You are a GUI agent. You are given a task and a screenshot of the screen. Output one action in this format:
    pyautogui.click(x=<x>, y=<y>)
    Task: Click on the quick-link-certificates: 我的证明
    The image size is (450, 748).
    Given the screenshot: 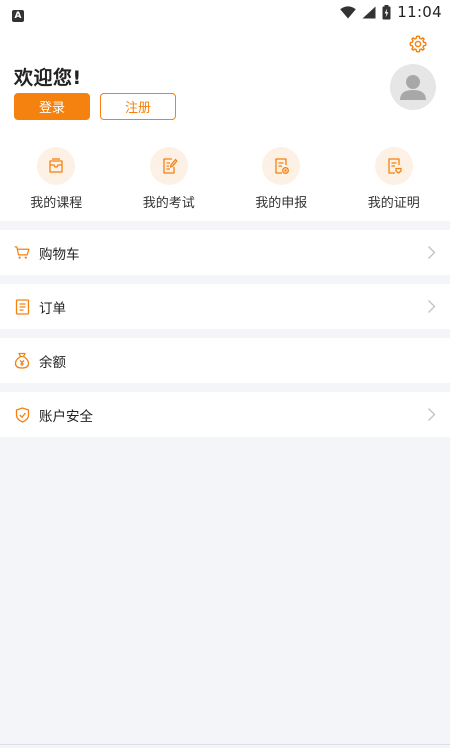 What is the action you would take?
    pyautogui.click(x=394, y=180)
    